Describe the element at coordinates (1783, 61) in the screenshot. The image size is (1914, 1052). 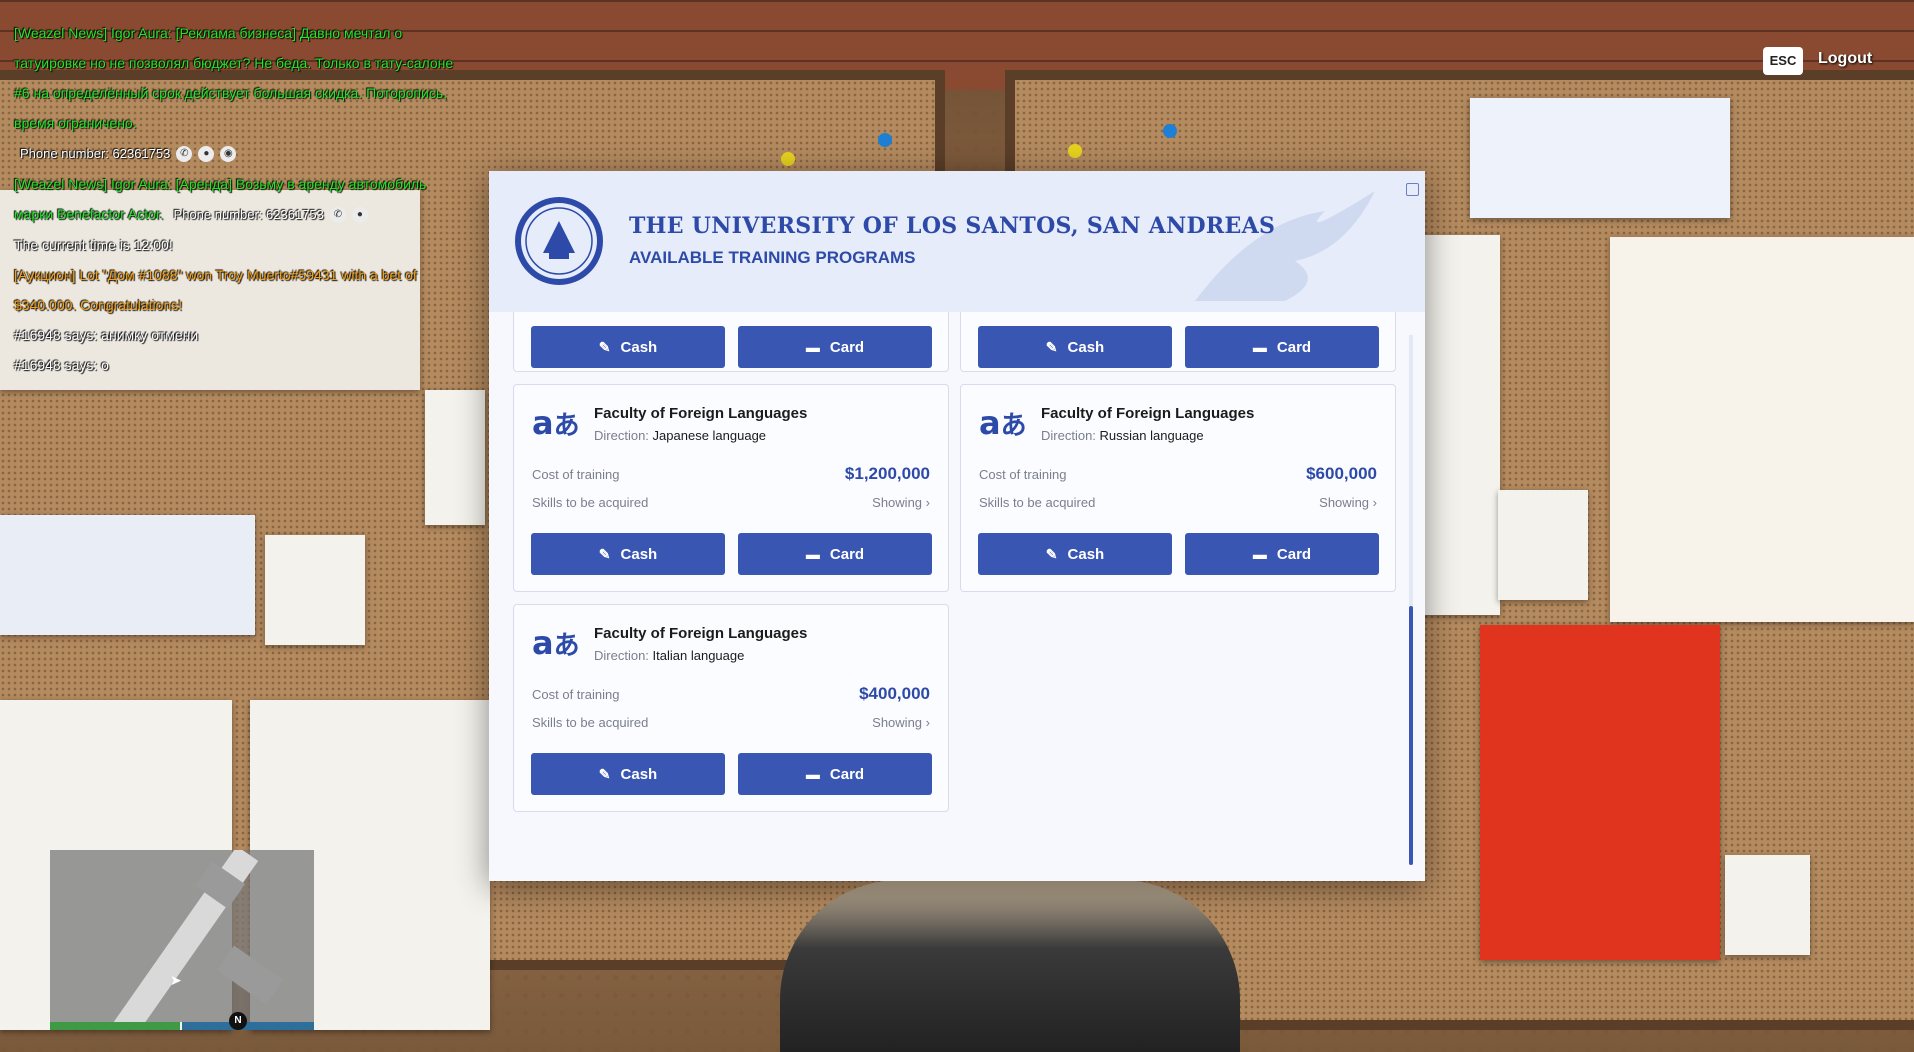
I see `esc-key-badge: ESC` at that location.